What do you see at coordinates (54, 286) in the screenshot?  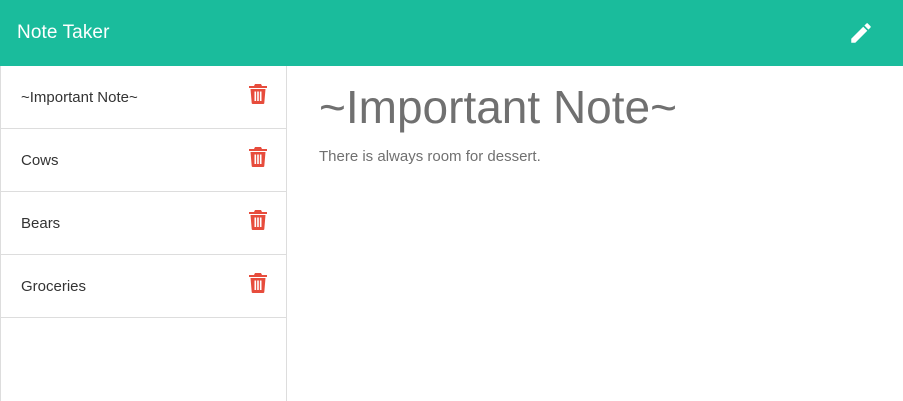 I see `note-list-title: Groceries` at bounding box center [54, 286].